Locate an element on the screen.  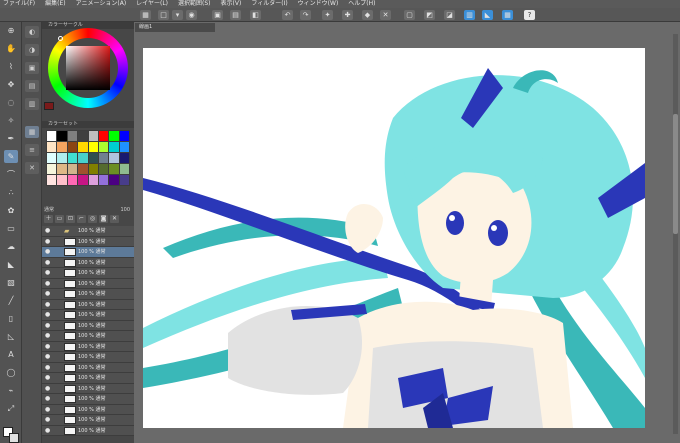
brush-icon: ⌒ is located at coordinates (11, 174).